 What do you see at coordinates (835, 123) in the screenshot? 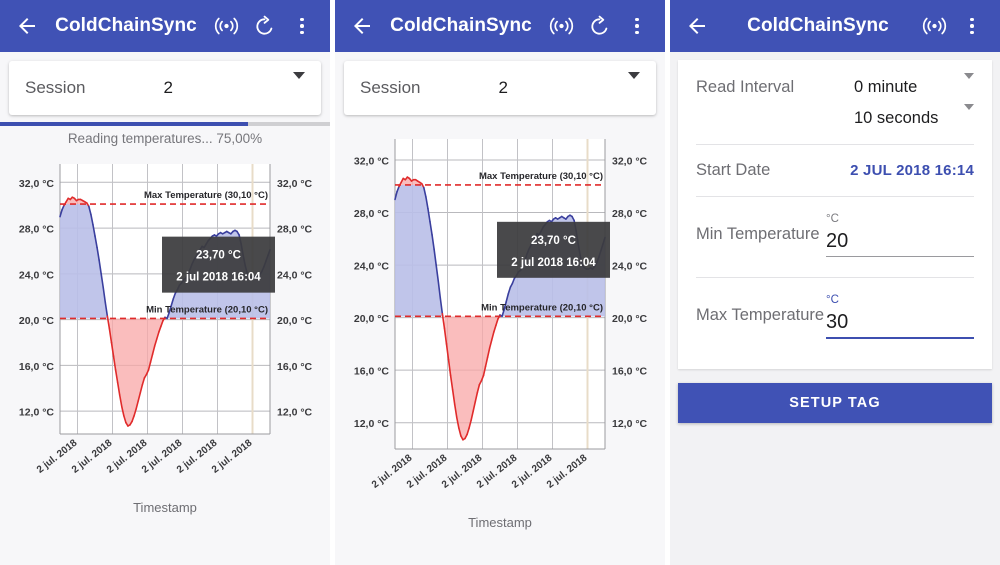
I see `read-interval-seconds-row: 10 seconds` at bounding box center [835, 123].